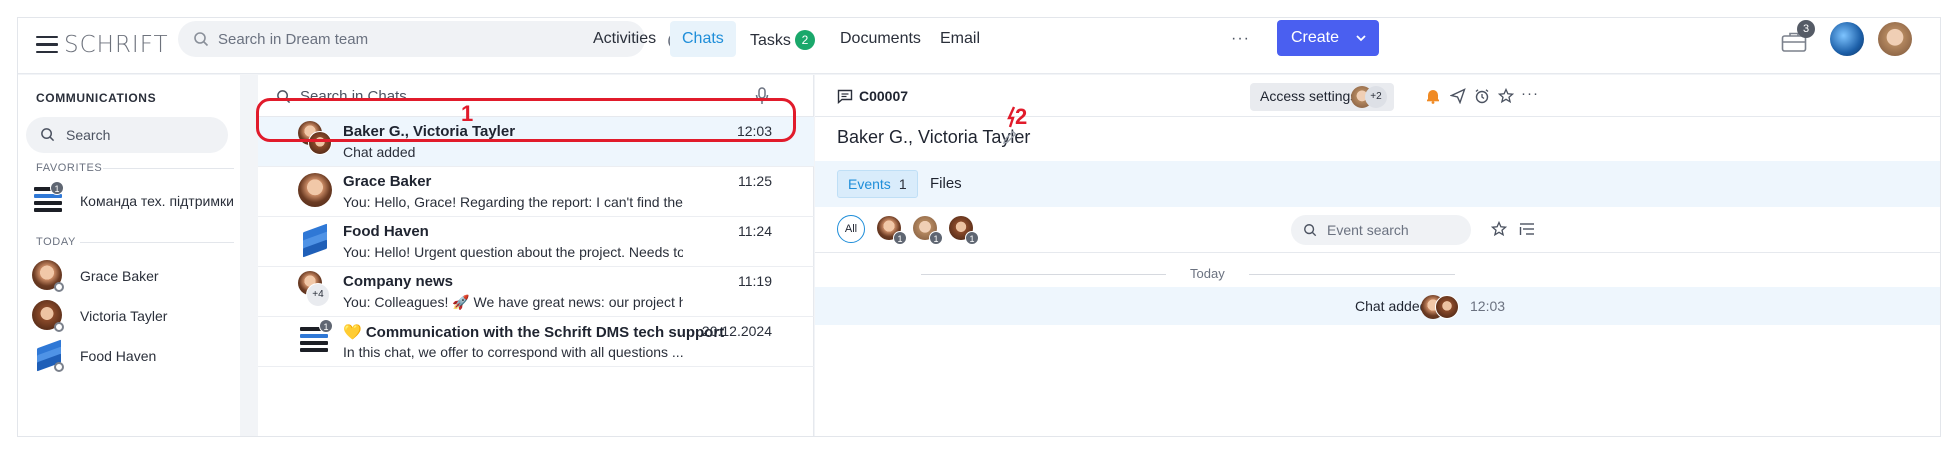 This screenshot has height=452, width=1955. I want to click on global-search-input: Search in Dream team, so click(411, 39).